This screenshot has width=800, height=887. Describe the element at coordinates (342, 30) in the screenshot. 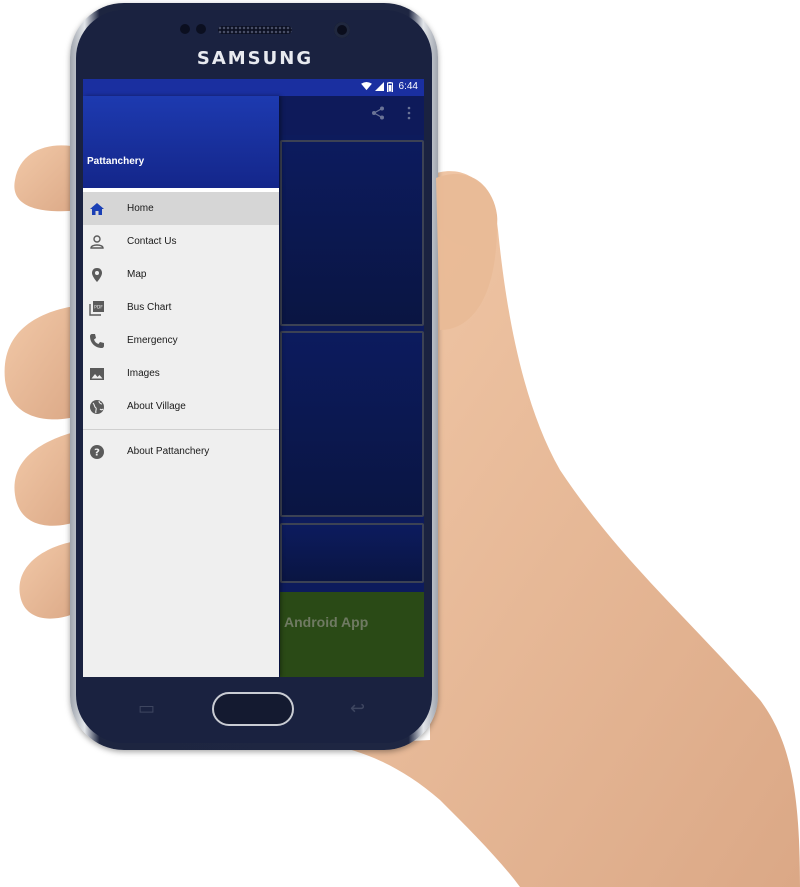

I see `front-camera-icon` at that location.